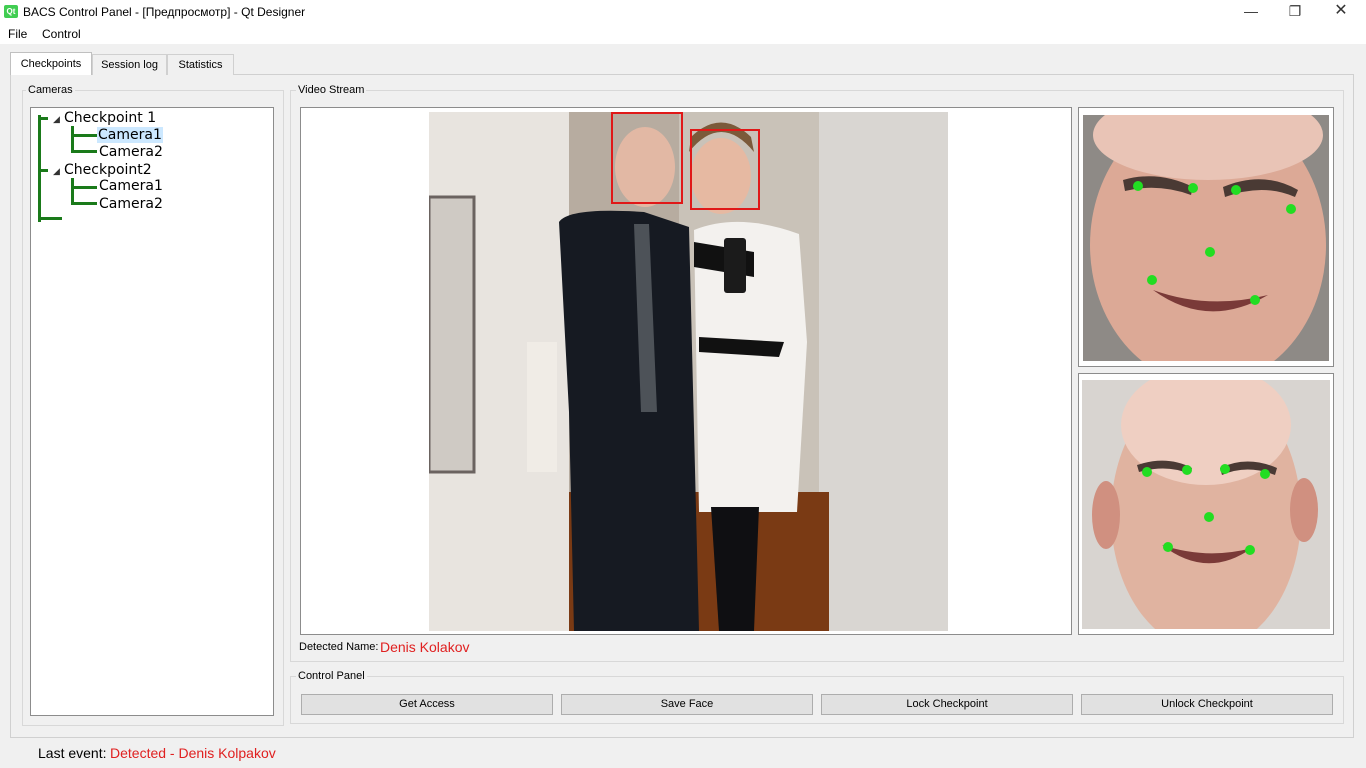 The height and width of the screenshot is (768, 1366). What do you see at coordinates (1251, 12) in the screenshot?
I see `minimize-button: —` at bounding box center [1251, 12].